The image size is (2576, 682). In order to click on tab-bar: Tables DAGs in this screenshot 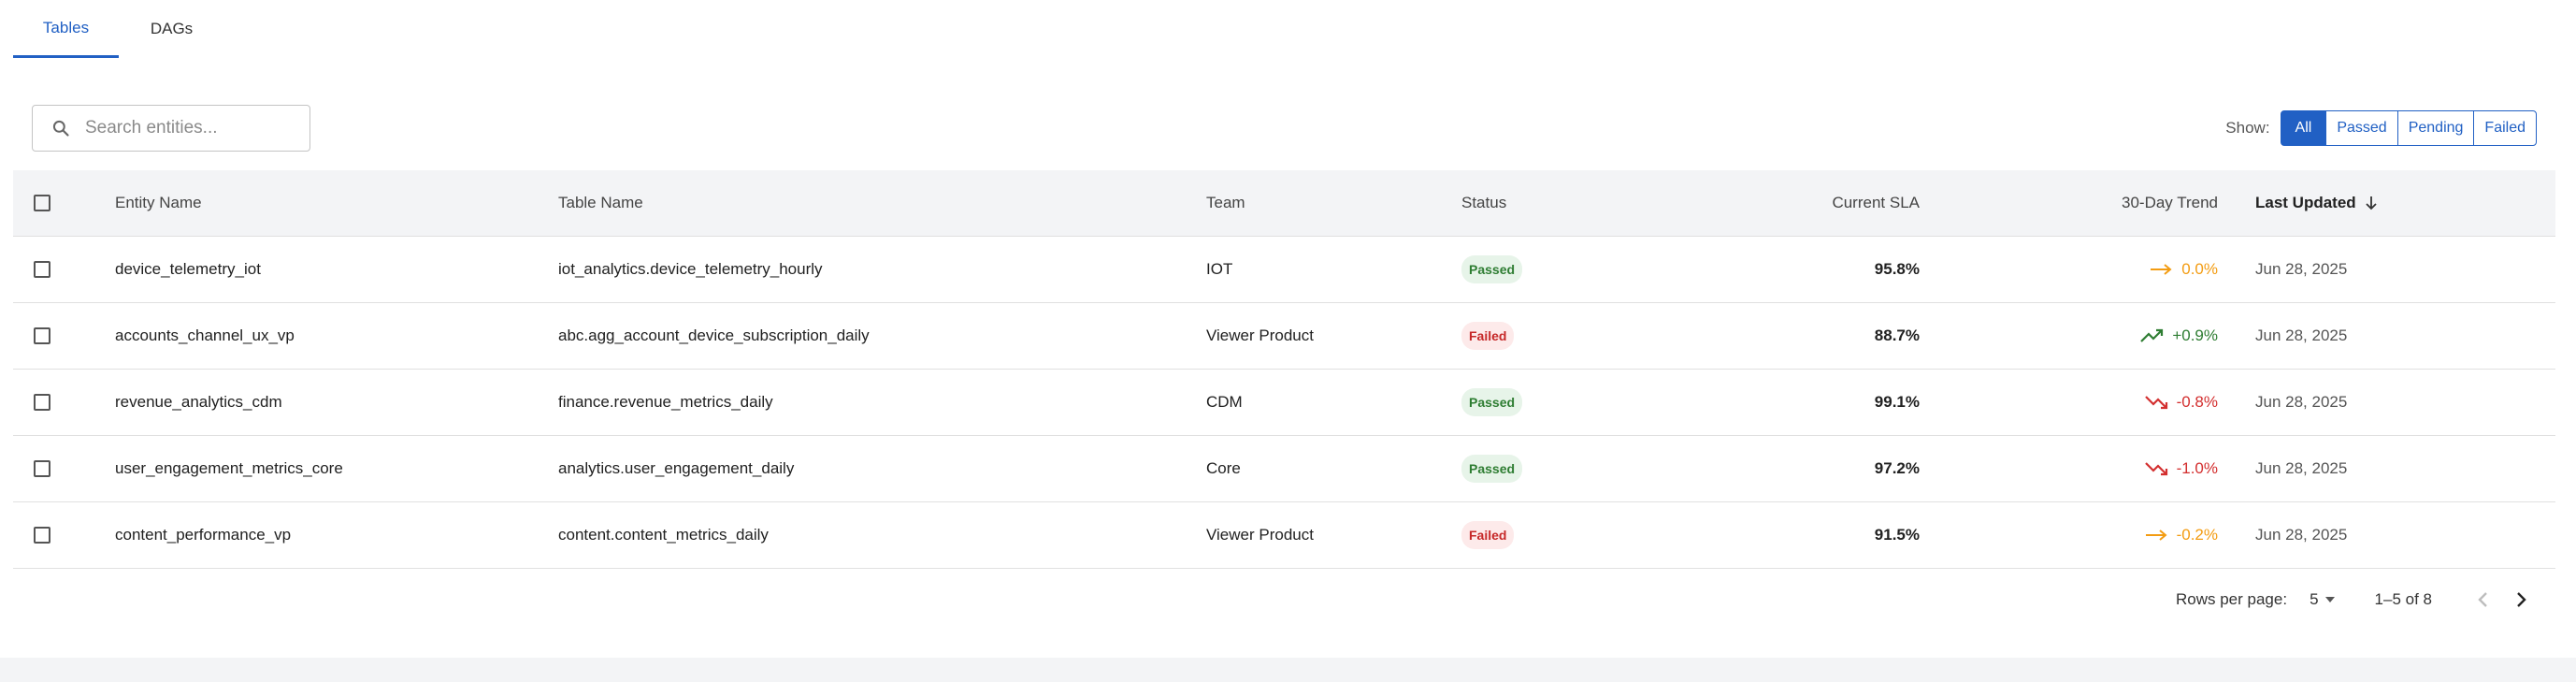, I will do `click(119, 29)`.